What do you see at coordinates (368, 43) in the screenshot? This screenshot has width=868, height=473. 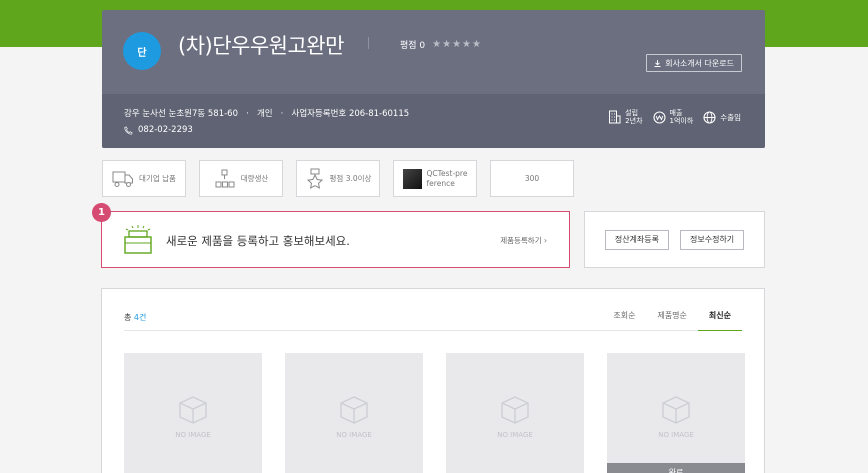 I see `divider` at bounding box center [368, 43].